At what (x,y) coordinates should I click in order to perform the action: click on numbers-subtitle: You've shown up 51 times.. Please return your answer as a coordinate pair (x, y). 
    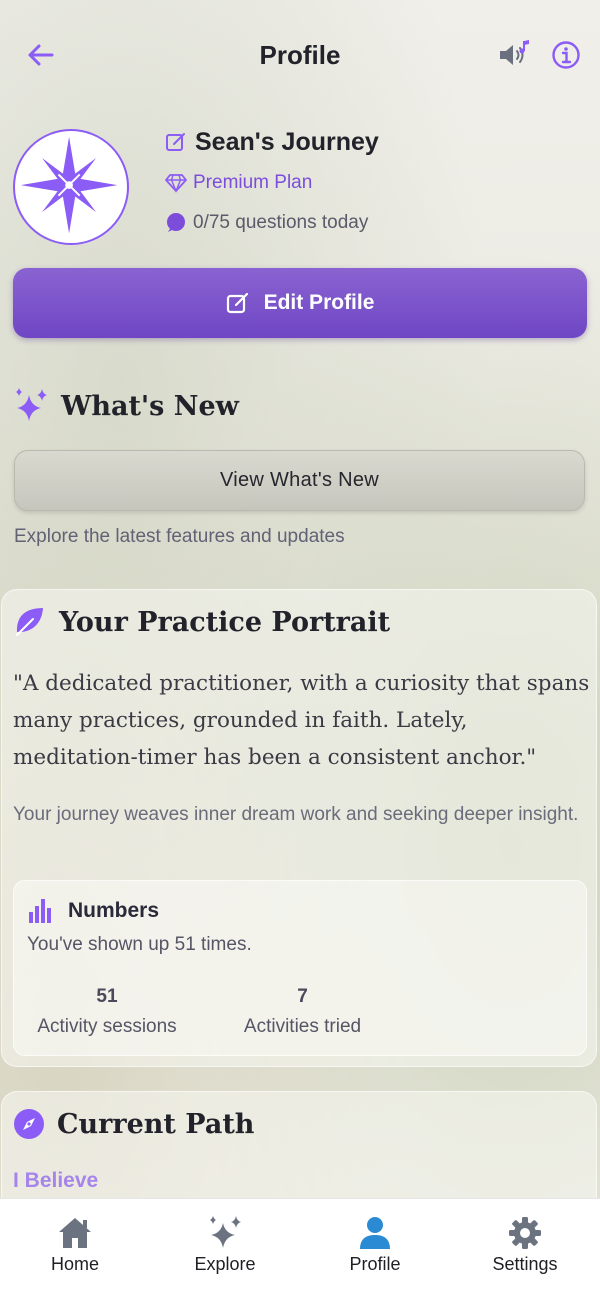
    Looking at the image, I should click on (139, 944).